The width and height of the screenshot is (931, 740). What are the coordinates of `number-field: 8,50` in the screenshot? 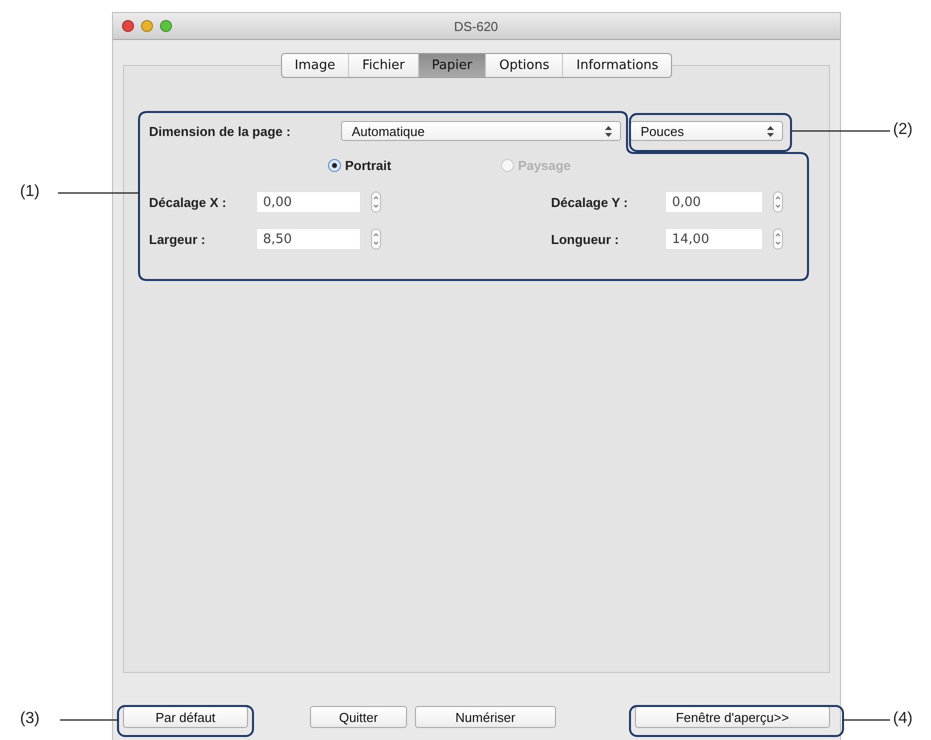 It's located at (308, 239).